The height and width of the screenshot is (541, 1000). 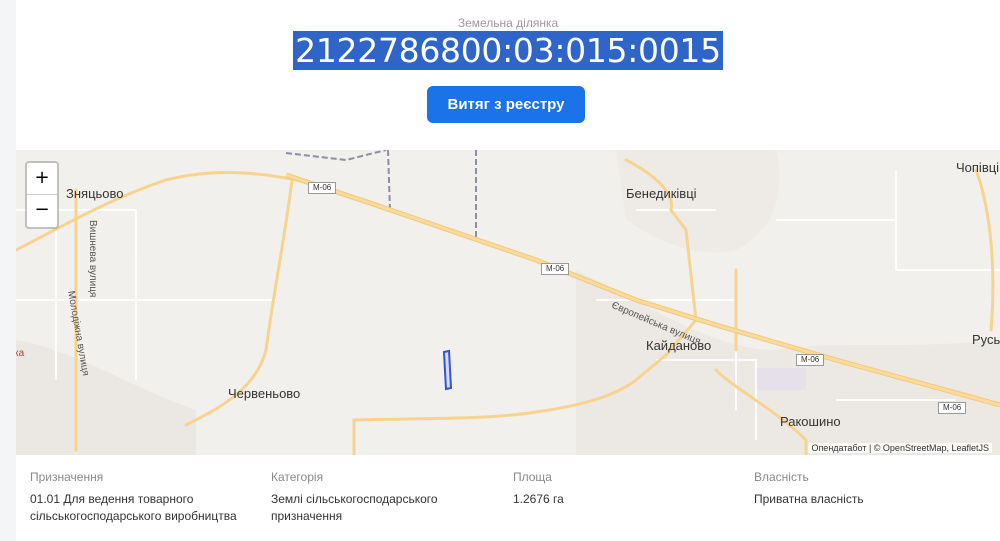 I want to click on registry-extract-button: Витяг з реєстру, so click(x=506, y=104).